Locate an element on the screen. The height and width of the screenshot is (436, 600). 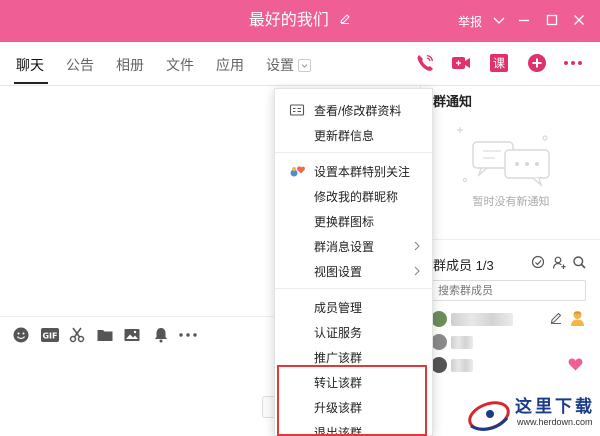
title-bar: 最好的我们 举报 is located at coordinates (300, 21).